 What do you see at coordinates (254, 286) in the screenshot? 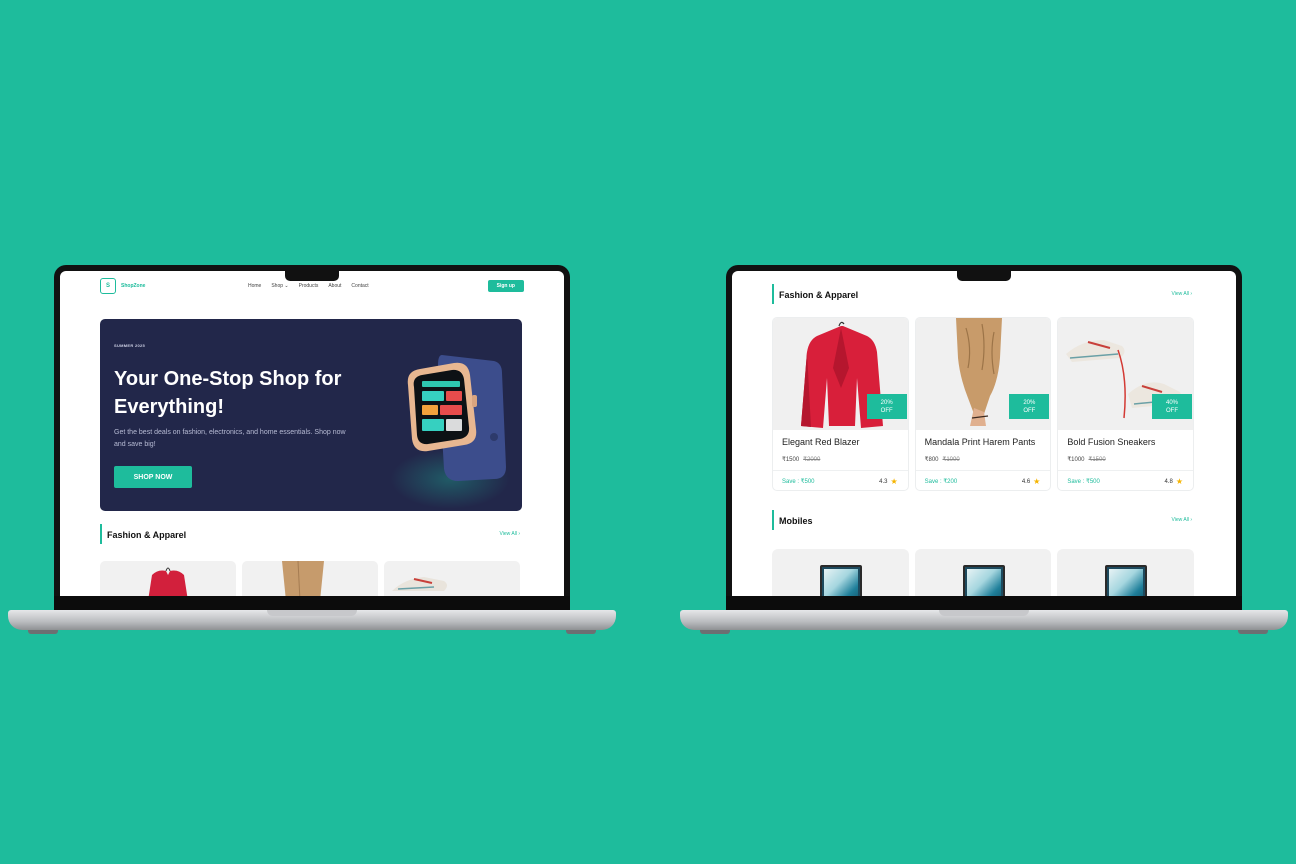
I see `nav-item-home: Home` at bounding box center [254, 286].